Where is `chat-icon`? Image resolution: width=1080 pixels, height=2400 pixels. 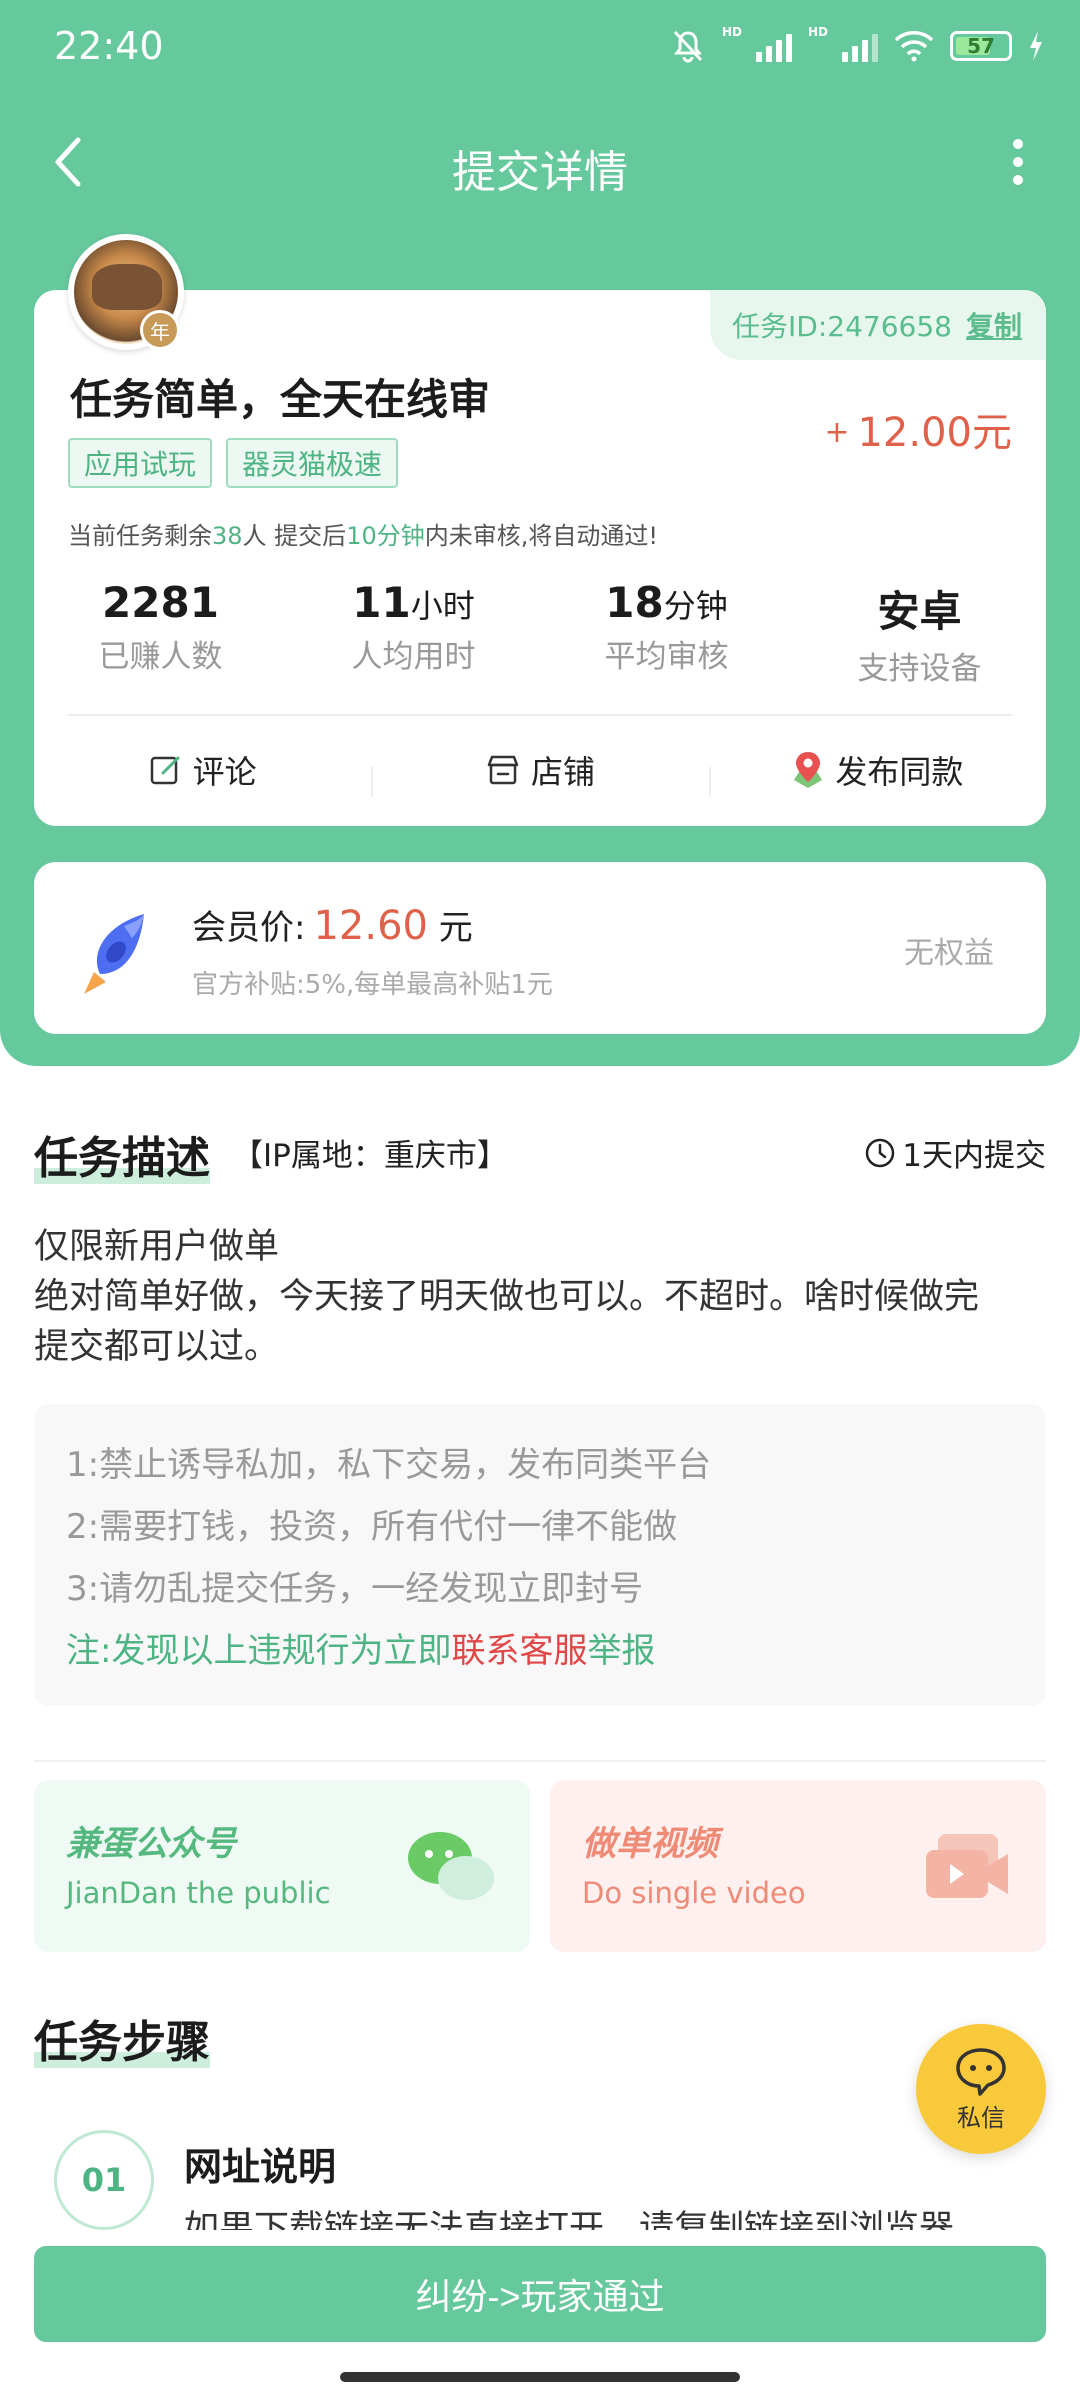 chat-icon is located at coordinates (981, 2071).